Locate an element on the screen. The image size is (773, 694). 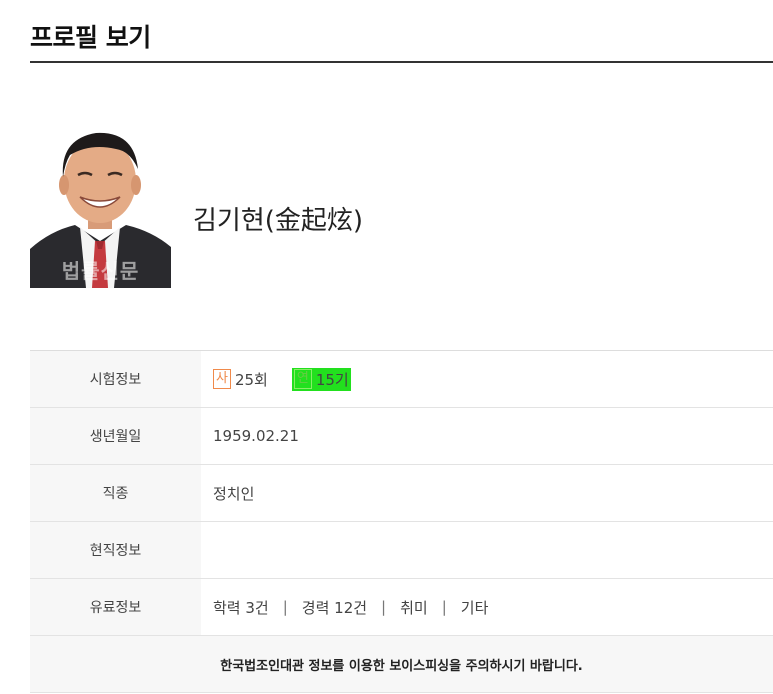
training-value: 15기 is located at coordinates (332, 379).